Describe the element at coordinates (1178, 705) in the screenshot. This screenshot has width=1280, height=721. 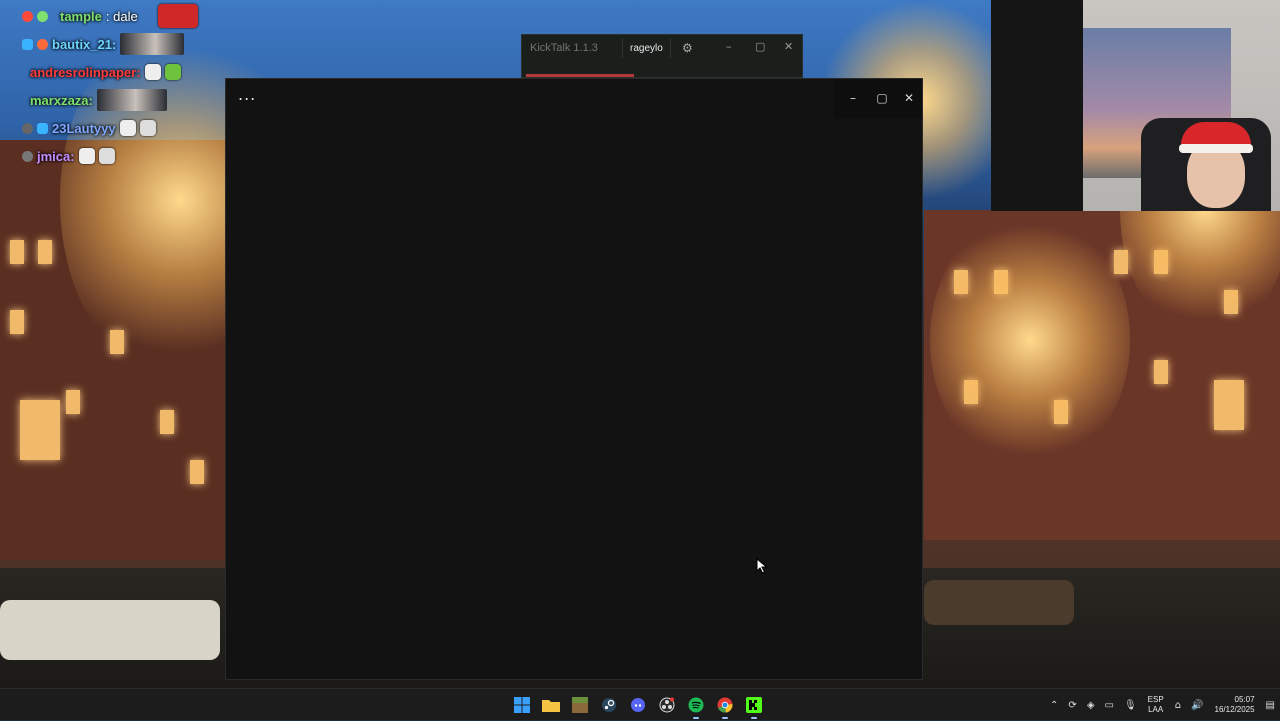
I see `network-icon: ⌂` at that location.